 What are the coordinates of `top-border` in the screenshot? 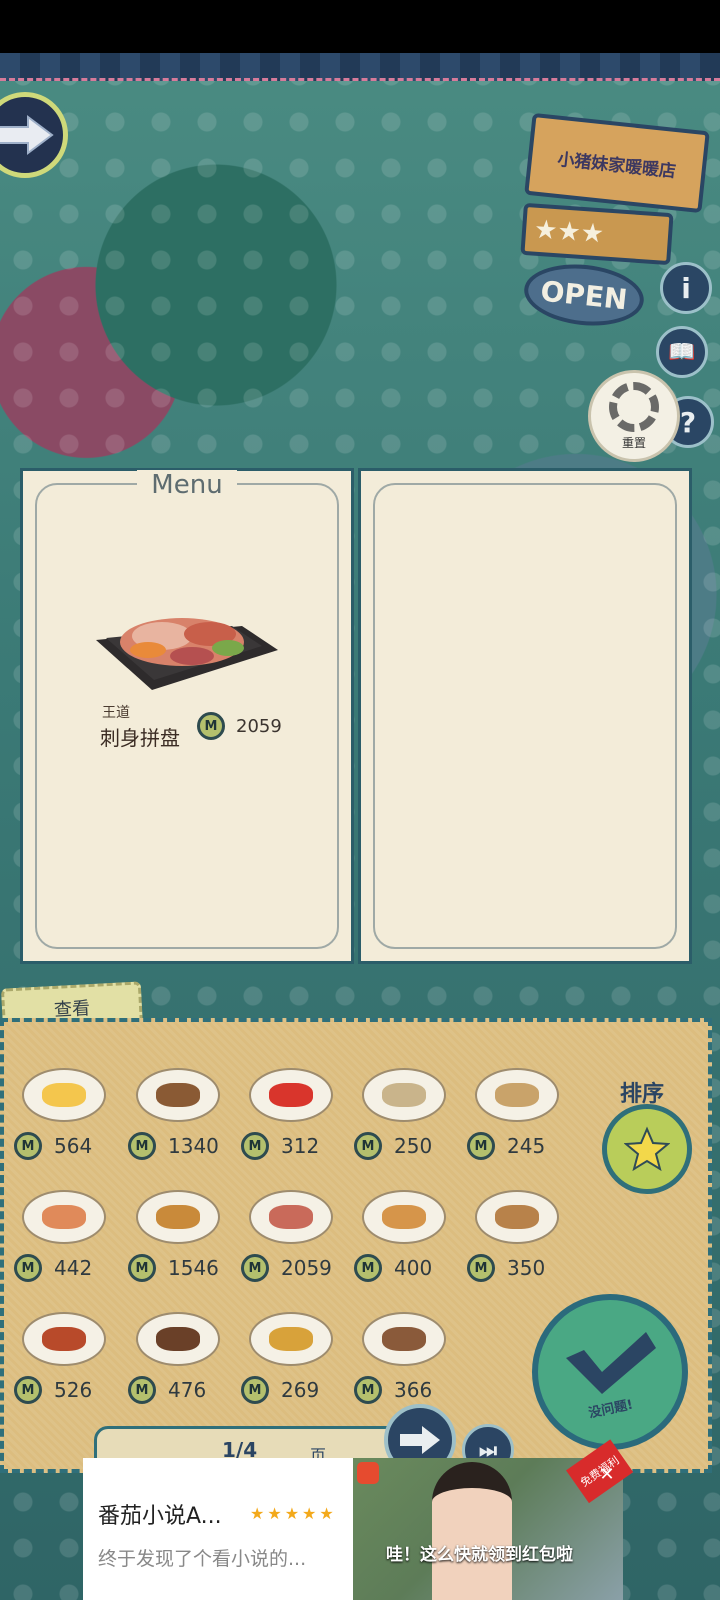 It's located at (360, 67).